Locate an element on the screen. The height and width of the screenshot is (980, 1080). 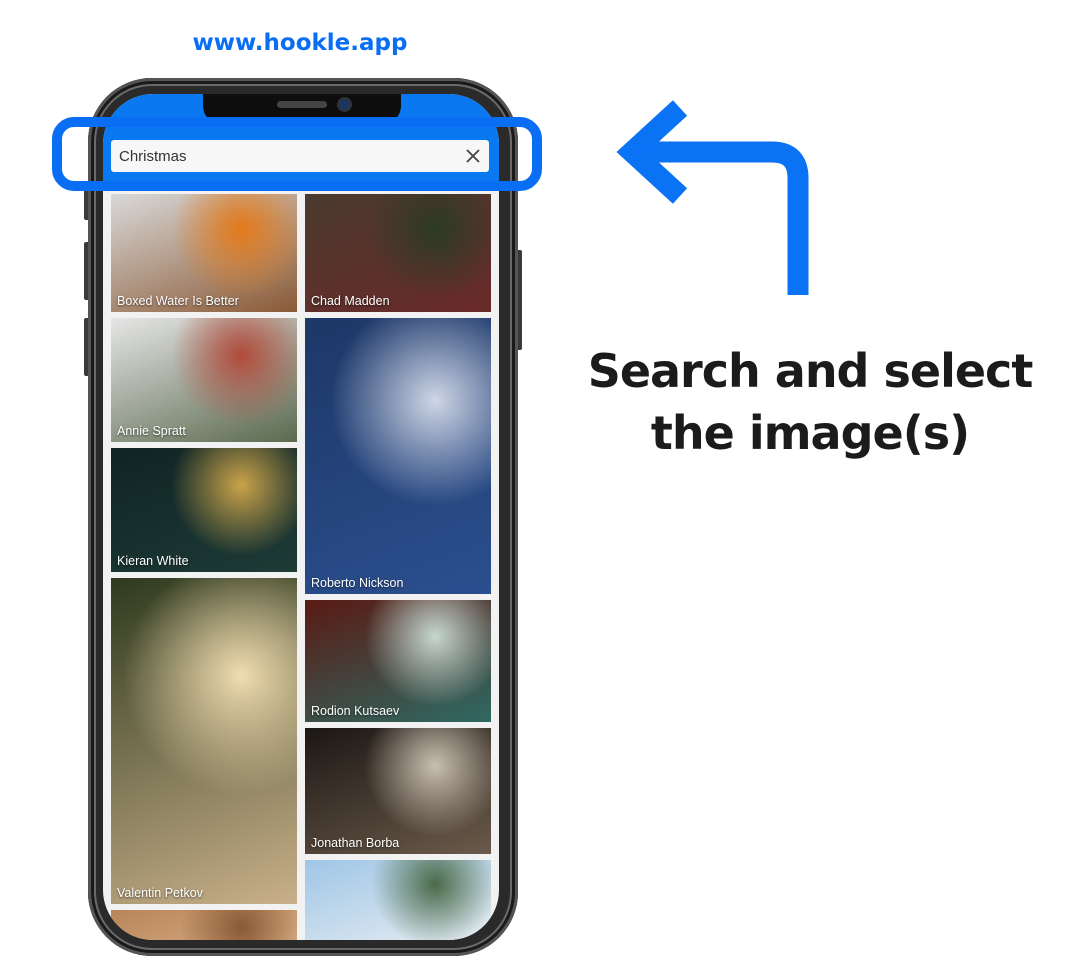
front-camera is located at coordinates (344, 104).